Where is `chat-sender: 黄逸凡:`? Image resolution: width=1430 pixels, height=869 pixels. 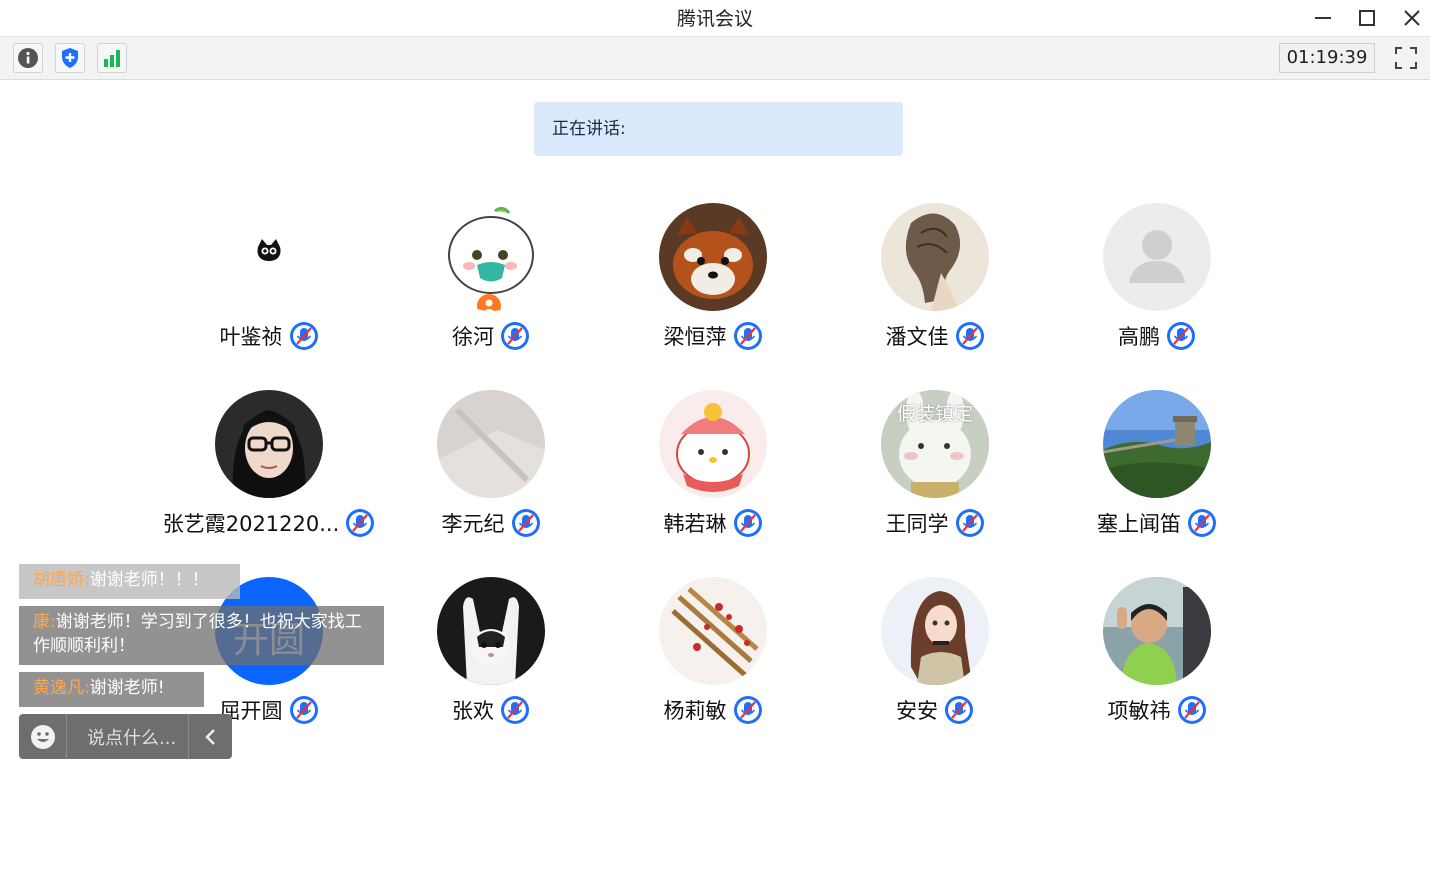 chat-sender: 黄逸凡: is located at coordinates (61, 688).